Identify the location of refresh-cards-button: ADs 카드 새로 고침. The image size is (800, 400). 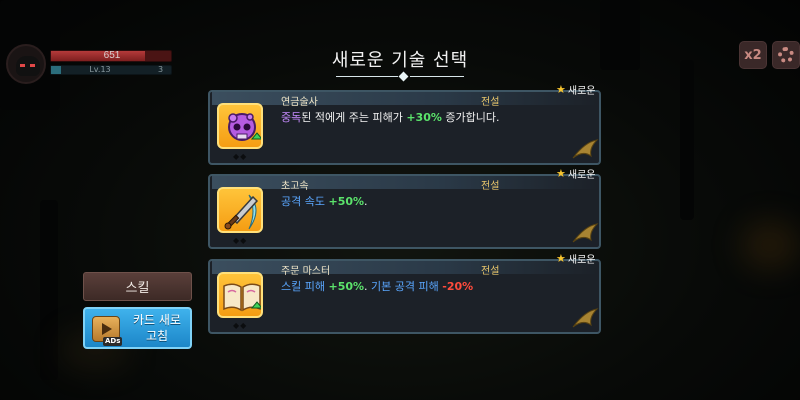
(137, 328).